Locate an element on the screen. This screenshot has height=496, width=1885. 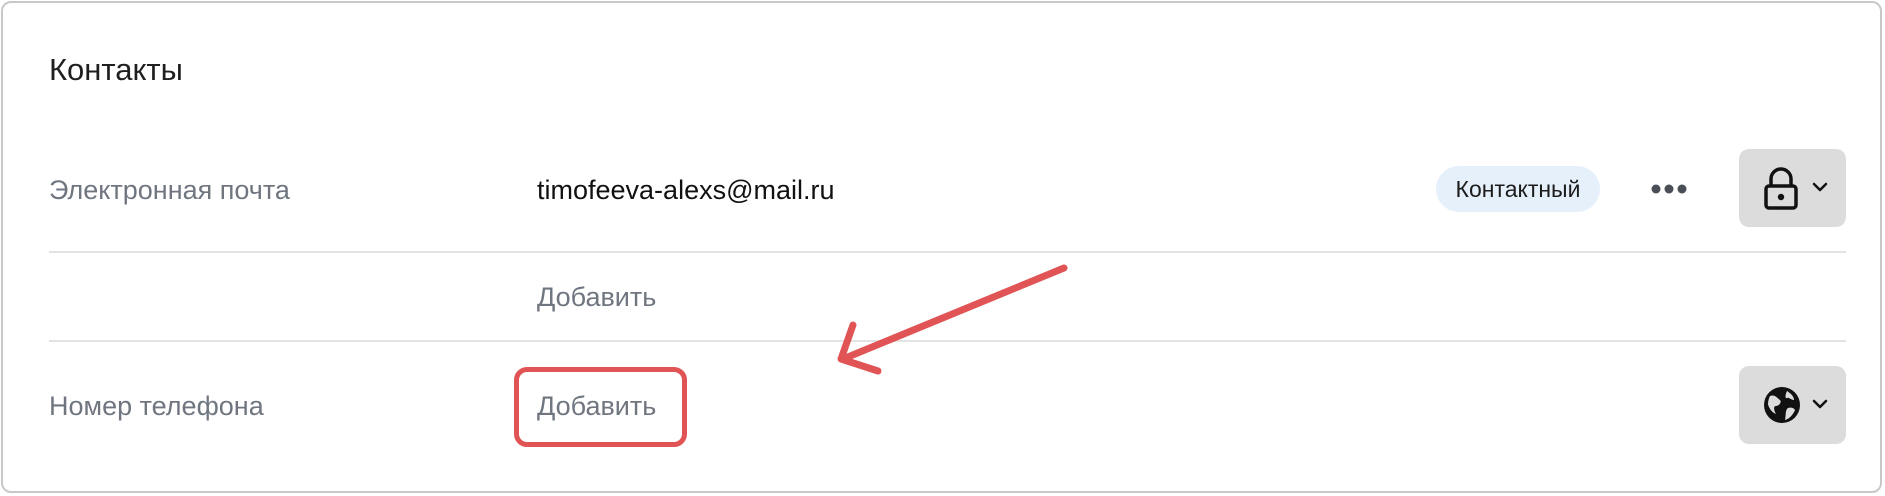
email-privacy-button is located at coordinates (1792, 188).